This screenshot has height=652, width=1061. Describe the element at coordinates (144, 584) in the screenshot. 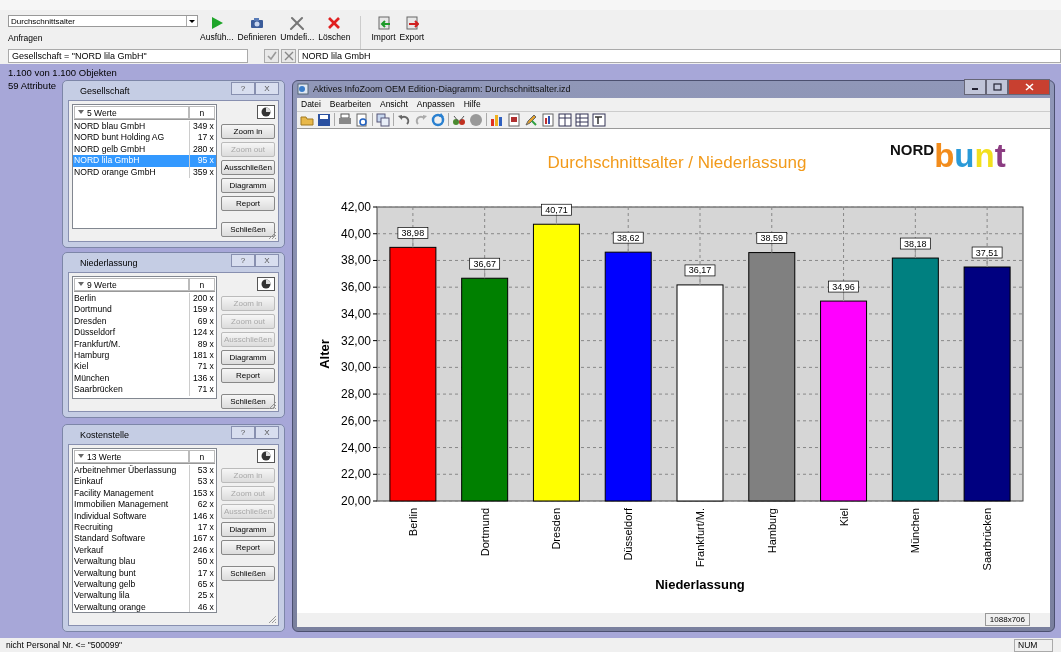

I see `list-row: Verwaltung gelb 65 x` at that location.